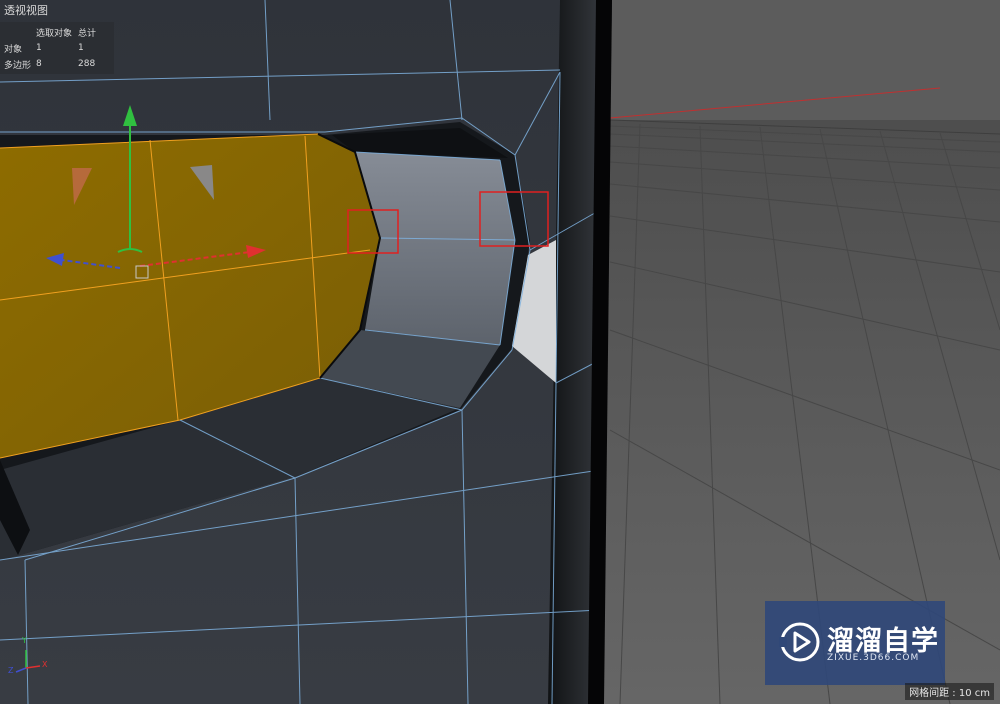 The width and height of the screenshot is (1000, 704). What do you see at coordinates (81, 48) in the screenshot?
I see `stats-objects-total: 1` at bounding box center [81, 48].